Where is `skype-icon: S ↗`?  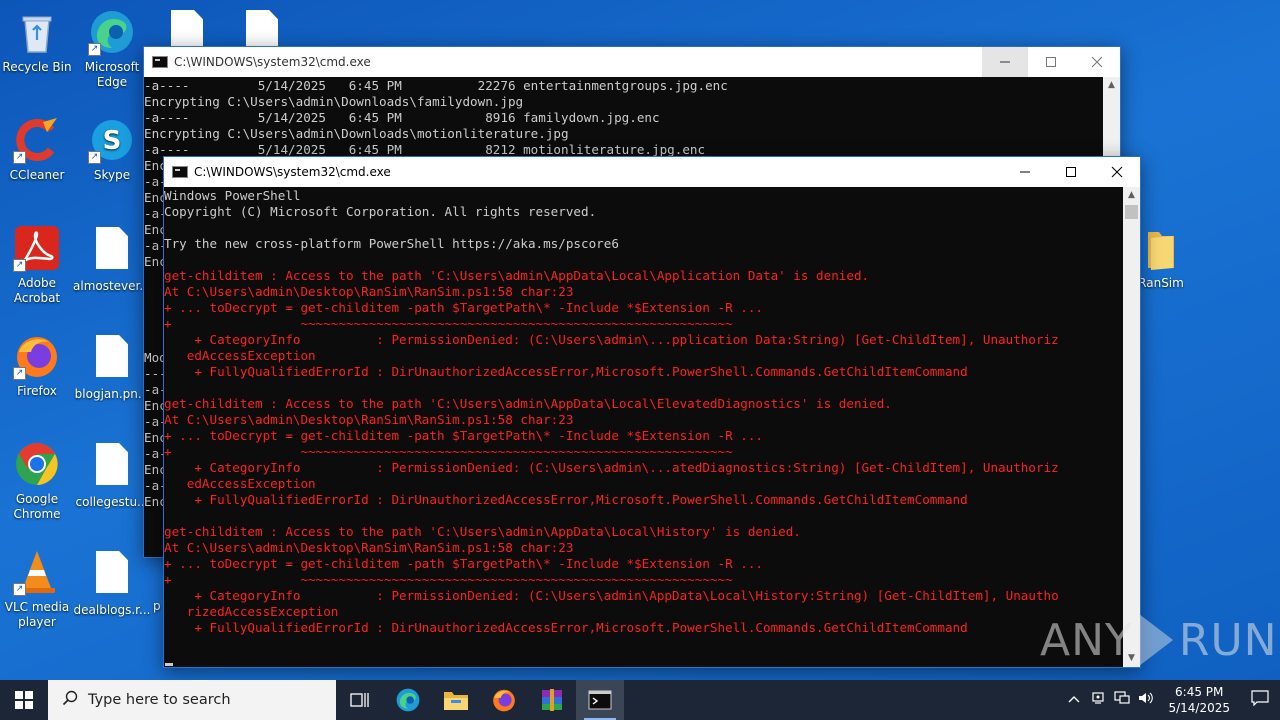
skype-icon: S ↗ is located at coordinates (112, 140).